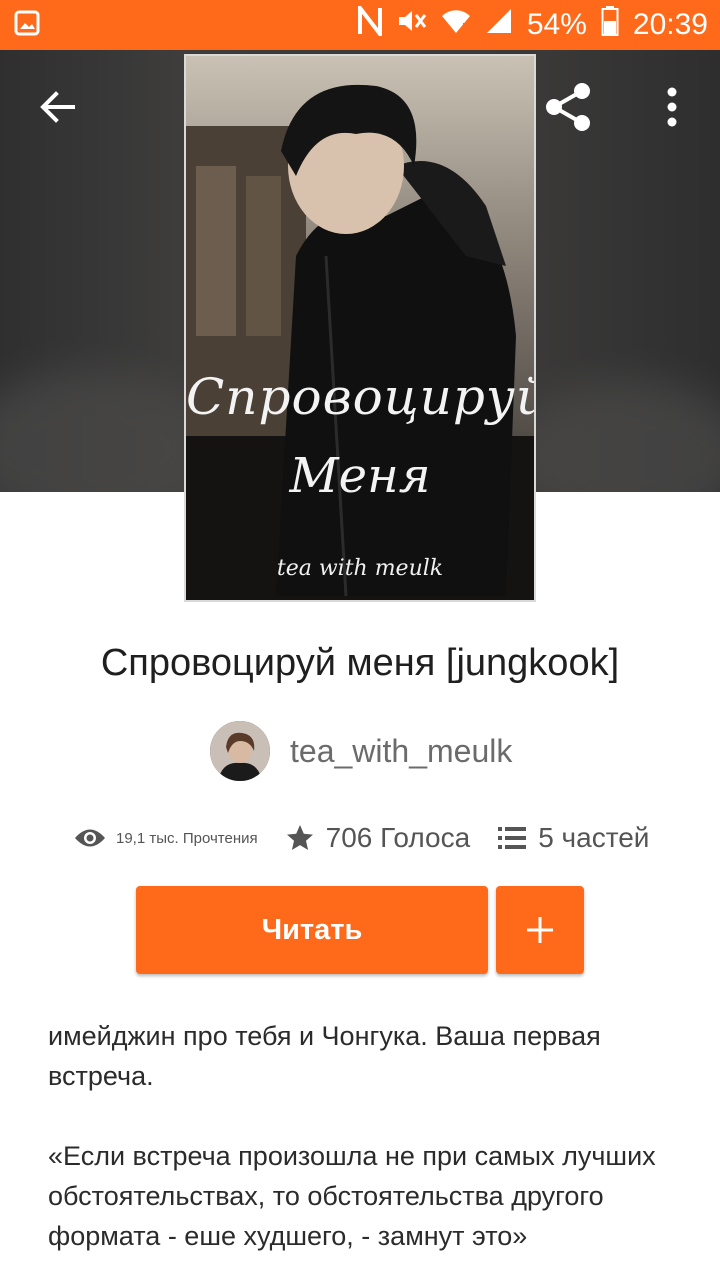  What do you see at coordinates (556, 24) in the screenshot?
I see `battery-percent: 54%` at bounding box center [556, 24].